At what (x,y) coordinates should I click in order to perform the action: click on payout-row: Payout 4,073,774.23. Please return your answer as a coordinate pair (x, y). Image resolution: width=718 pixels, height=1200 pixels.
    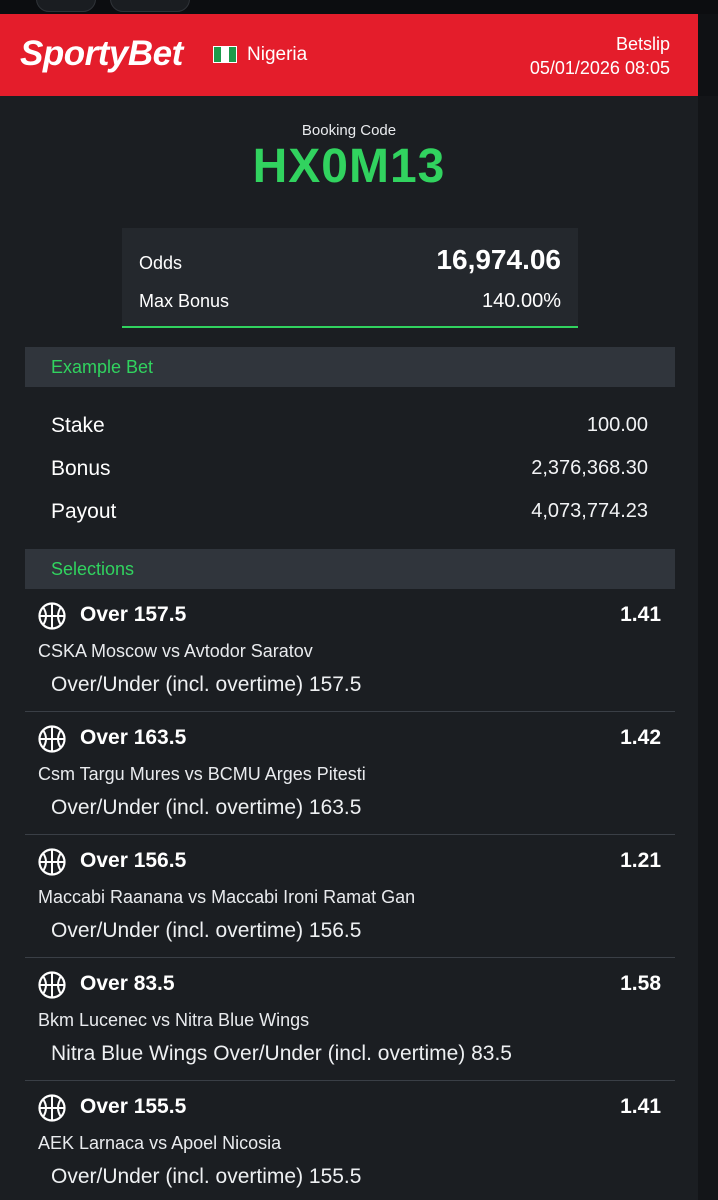
    Looking at the image, I should click on (349, 512).